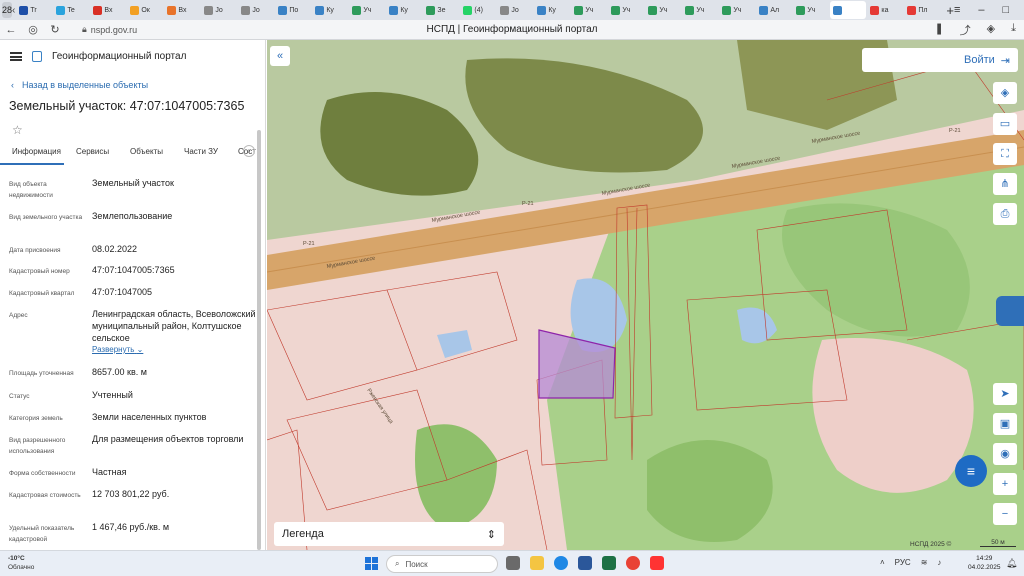 This screenshot has height=576, width=1024. Describe the element at coordinates (981, 10) in the screenshot. I see `minimize-icon: –` at that location.